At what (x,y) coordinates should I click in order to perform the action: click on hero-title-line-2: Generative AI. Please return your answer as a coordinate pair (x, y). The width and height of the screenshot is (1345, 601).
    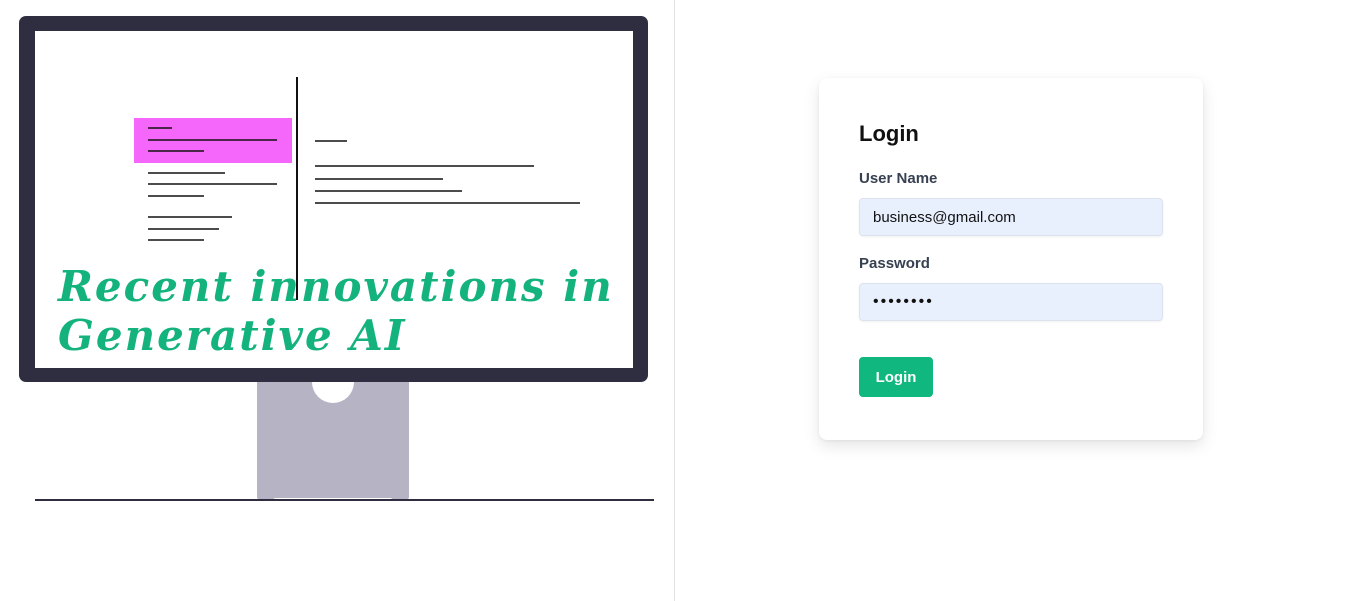
    Looking at the image, I should click on (232, 335).